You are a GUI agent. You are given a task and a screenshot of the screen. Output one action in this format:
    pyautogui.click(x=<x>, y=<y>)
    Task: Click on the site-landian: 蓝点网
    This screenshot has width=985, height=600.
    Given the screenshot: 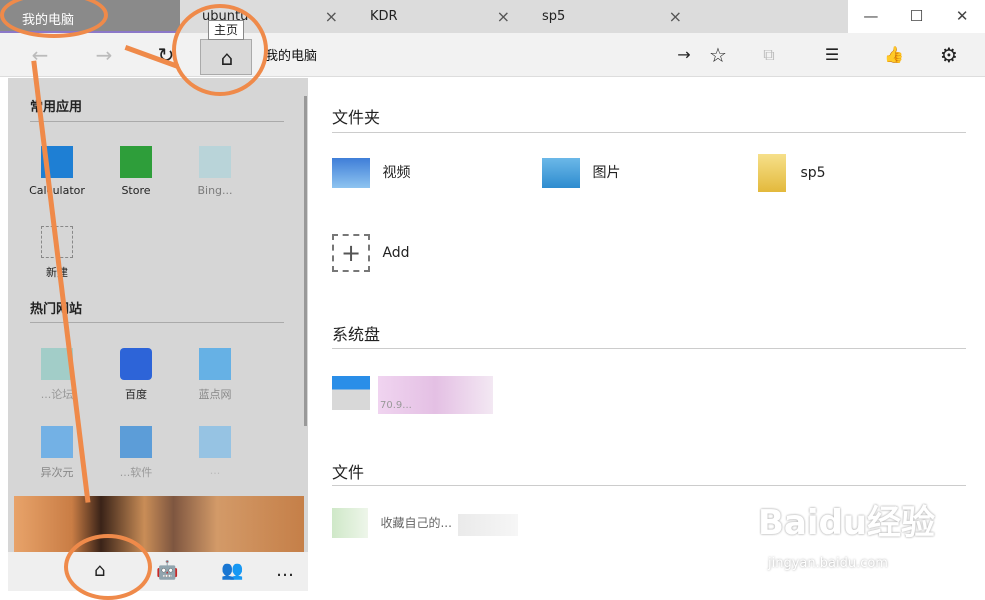 What is the action you would take?
    pyautogui.click(x=215, y=375)
    